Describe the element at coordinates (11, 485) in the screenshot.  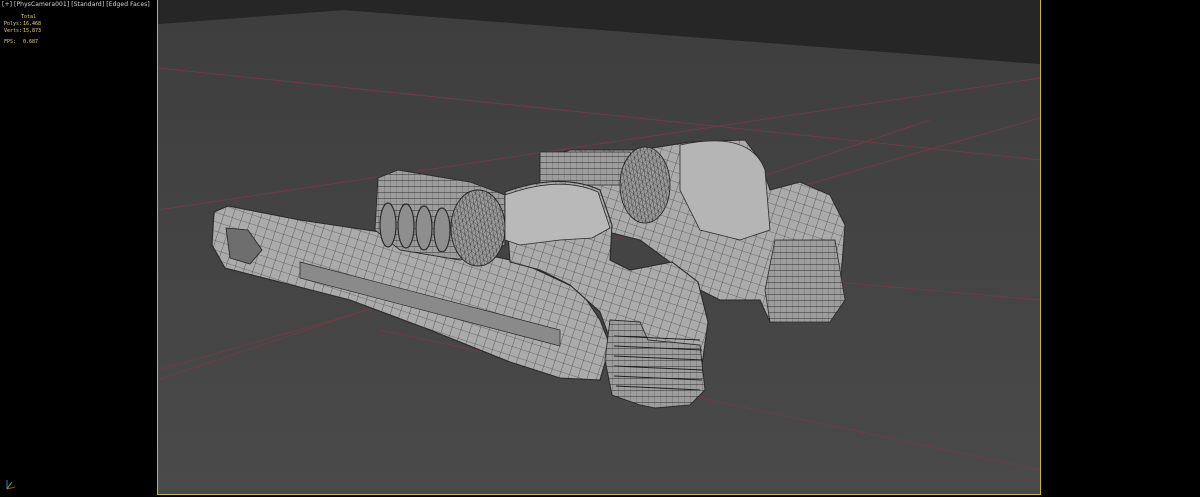
I see `axis-tripod-icon` at that location.